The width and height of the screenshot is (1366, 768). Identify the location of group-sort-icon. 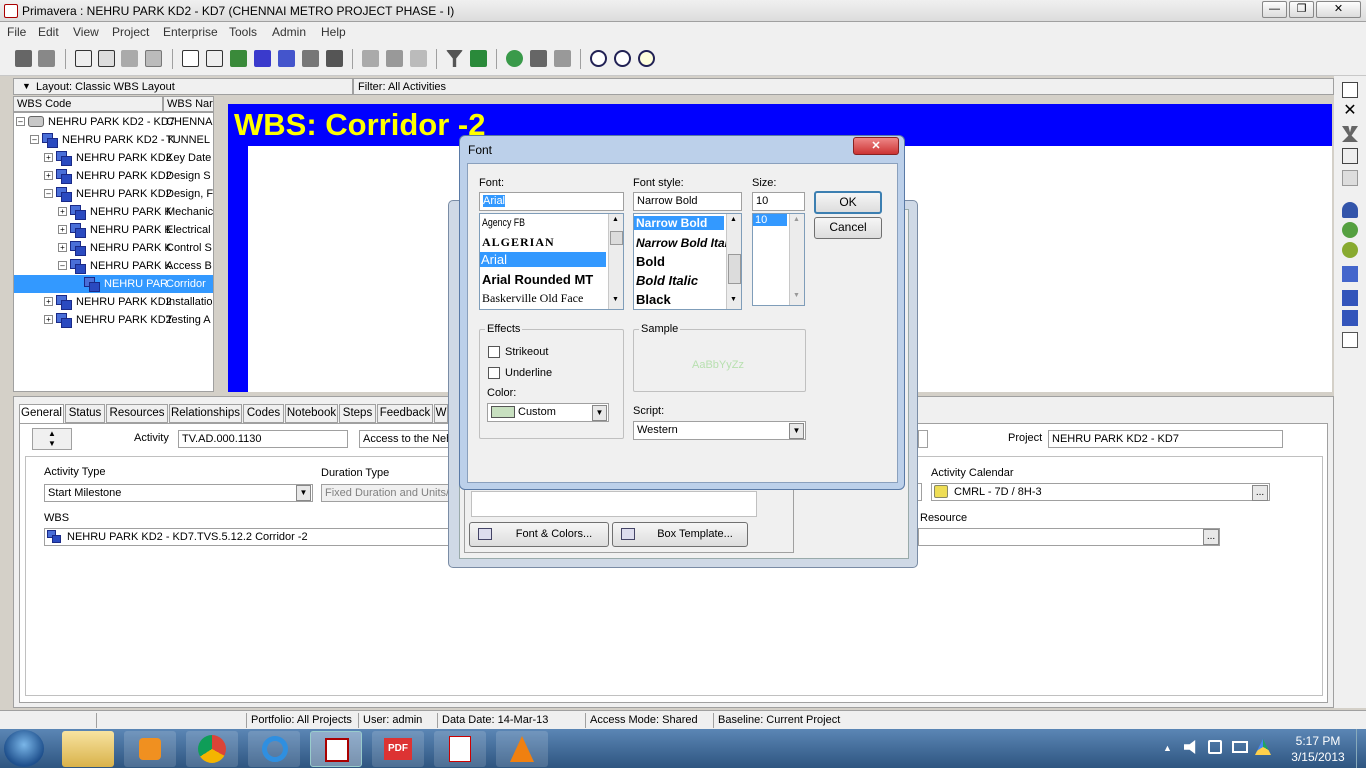
(153, 58).